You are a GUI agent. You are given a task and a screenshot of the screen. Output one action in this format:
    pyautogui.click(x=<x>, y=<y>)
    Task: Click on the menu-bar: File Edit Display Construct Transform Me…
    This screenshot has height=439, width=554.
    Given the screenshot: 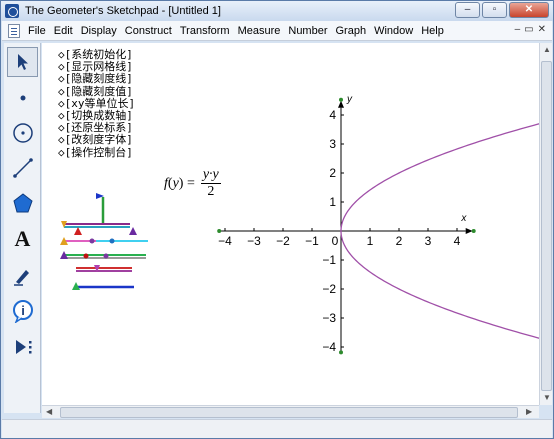 What is the action you would take?
    pyautogui.click(x=277, y=31)
    